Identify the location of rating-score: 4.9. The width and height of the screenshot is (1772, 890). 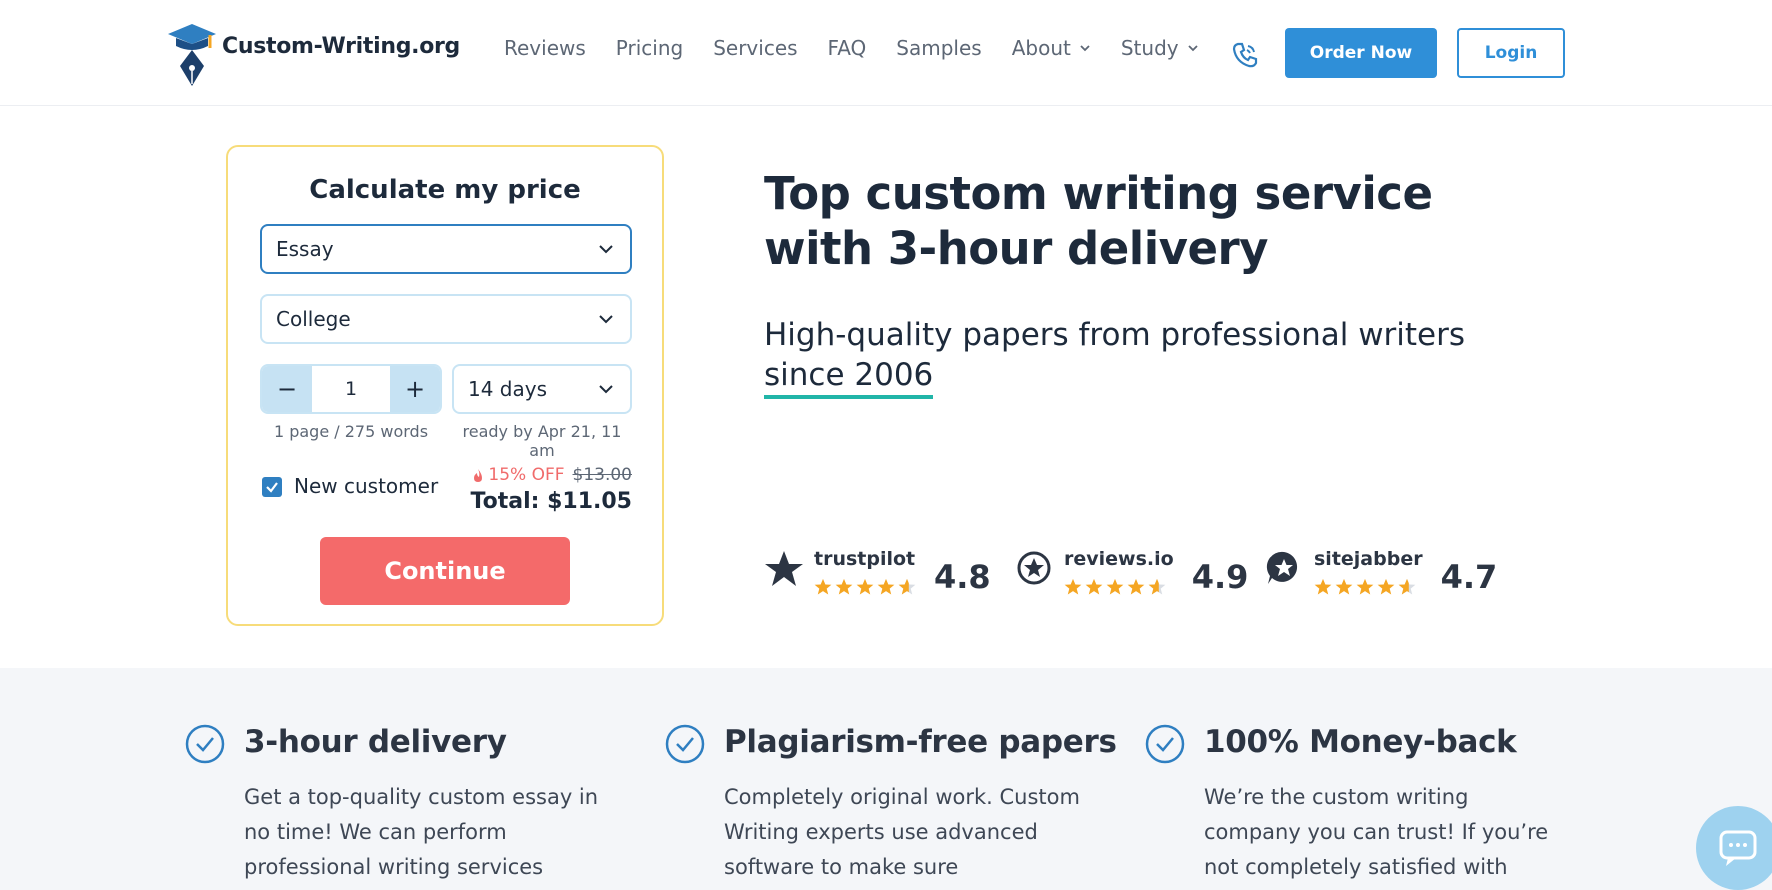
(1220, 577).